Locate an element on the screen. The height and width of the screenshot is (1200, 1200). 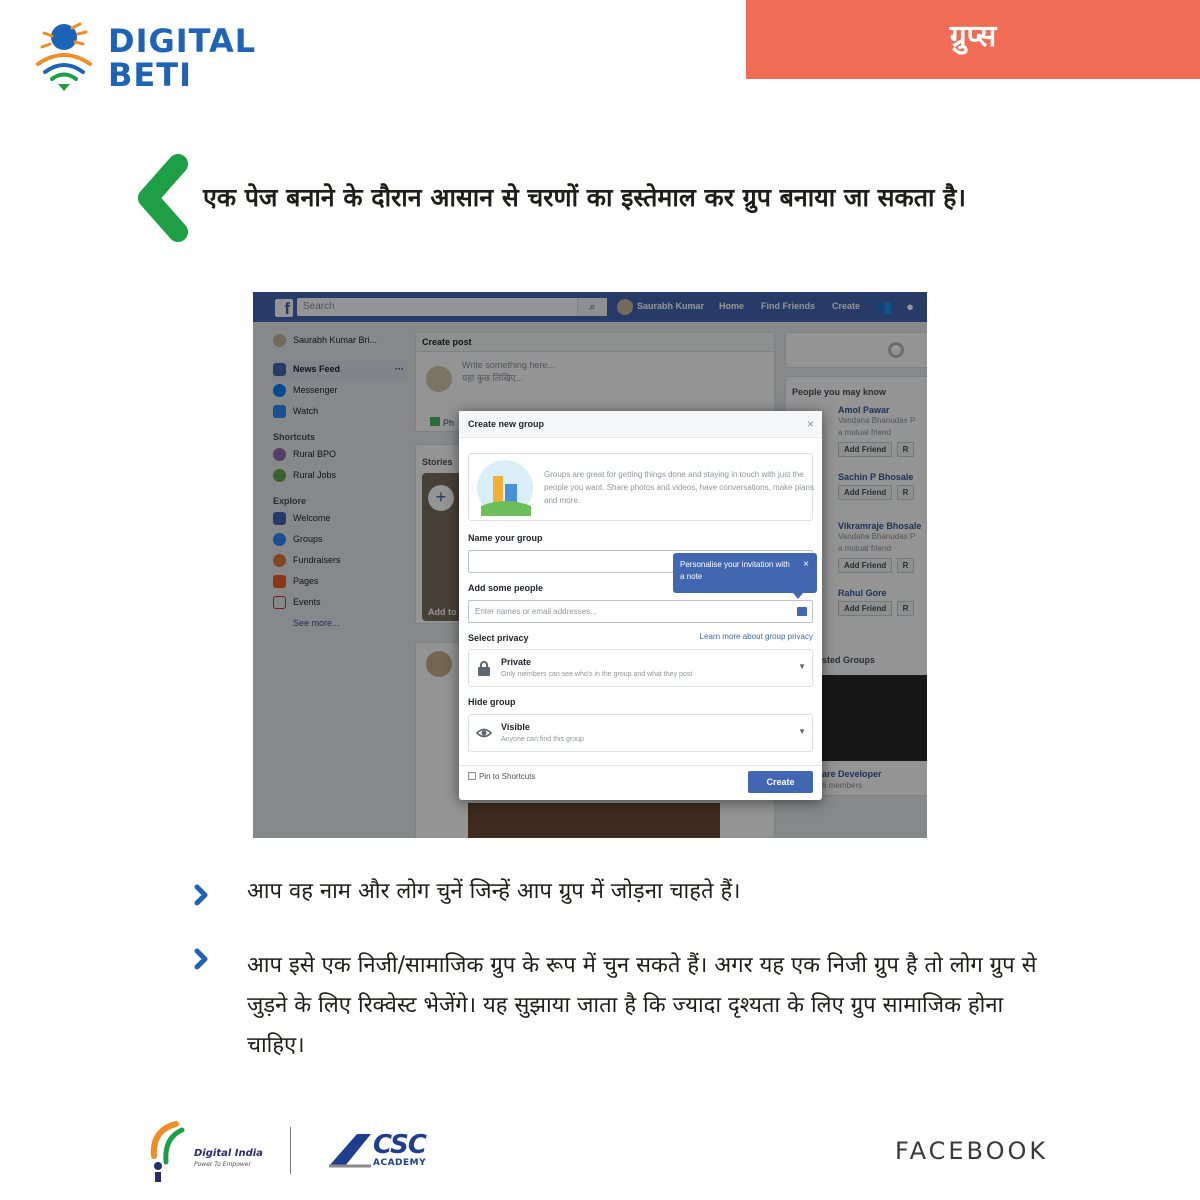
tooltip-tail is located at coordinates (798, 596).